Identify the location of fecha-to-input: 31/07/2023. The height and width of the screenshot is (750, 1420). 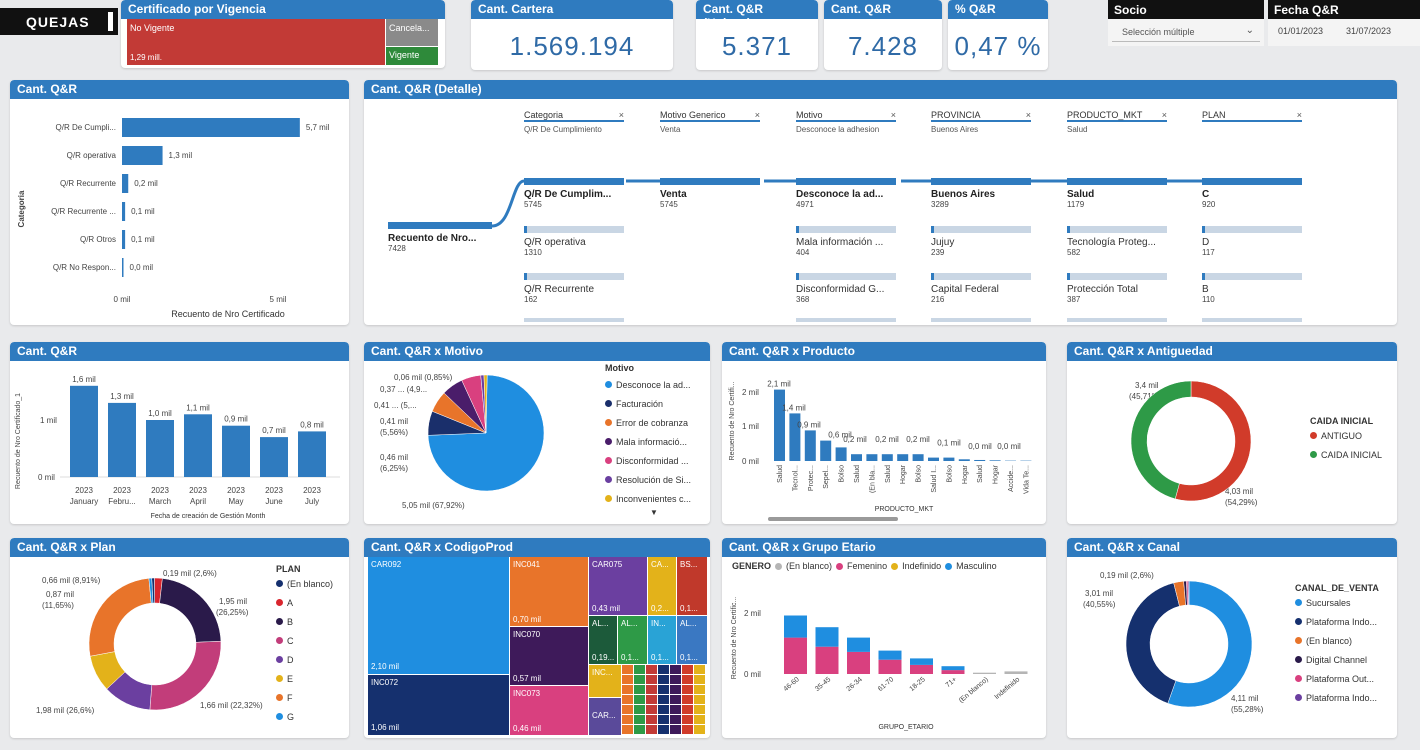
(1368, 31).